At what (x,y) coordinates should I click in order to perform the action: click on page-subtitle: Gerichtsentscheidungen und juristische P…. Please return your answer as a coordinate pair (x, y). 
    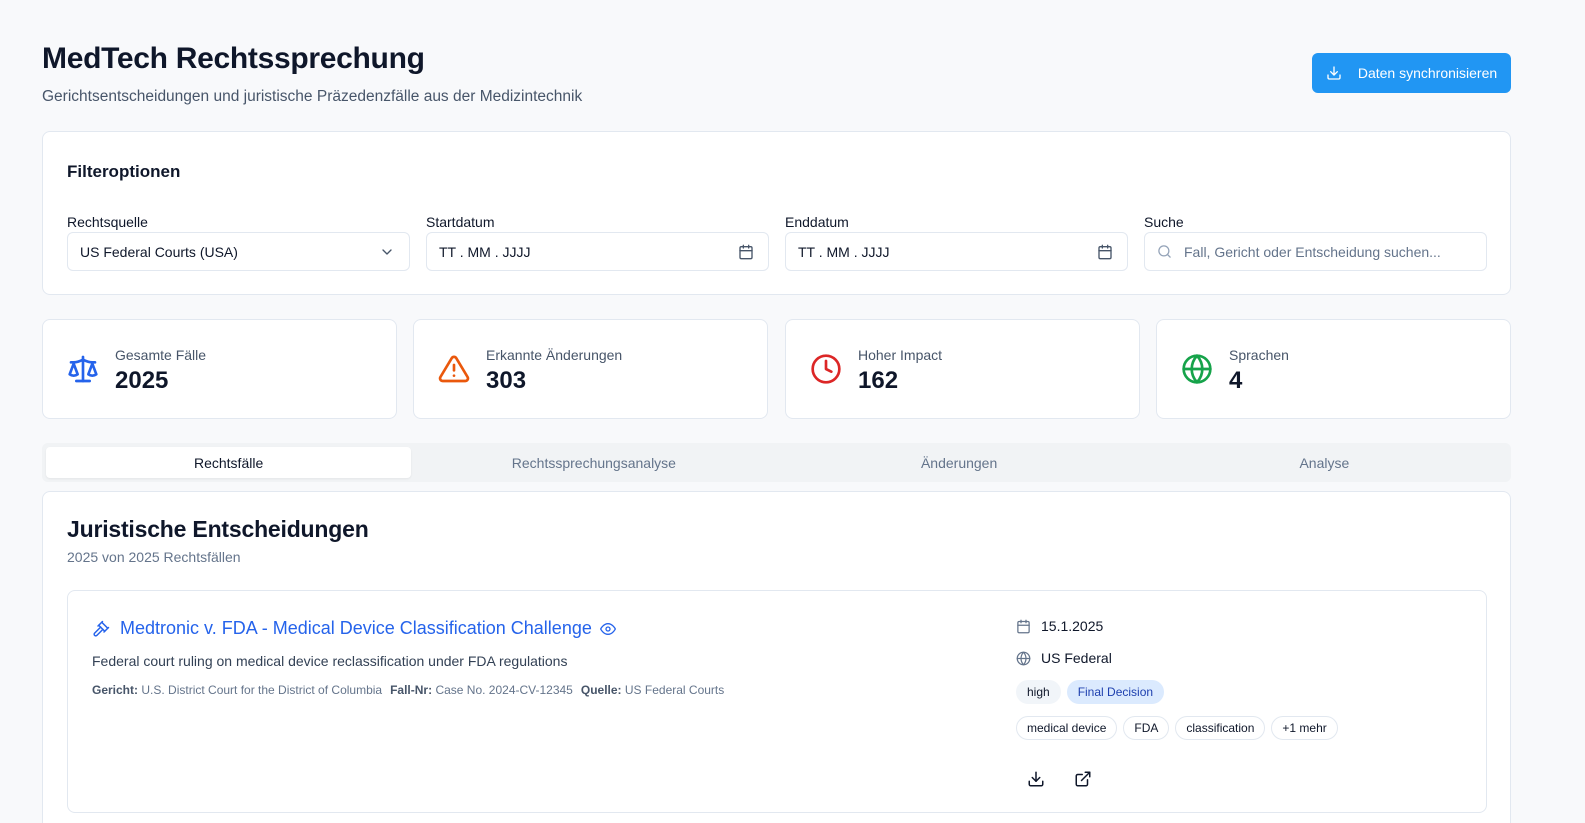
    Looking at the image, I should click on (312, 96).